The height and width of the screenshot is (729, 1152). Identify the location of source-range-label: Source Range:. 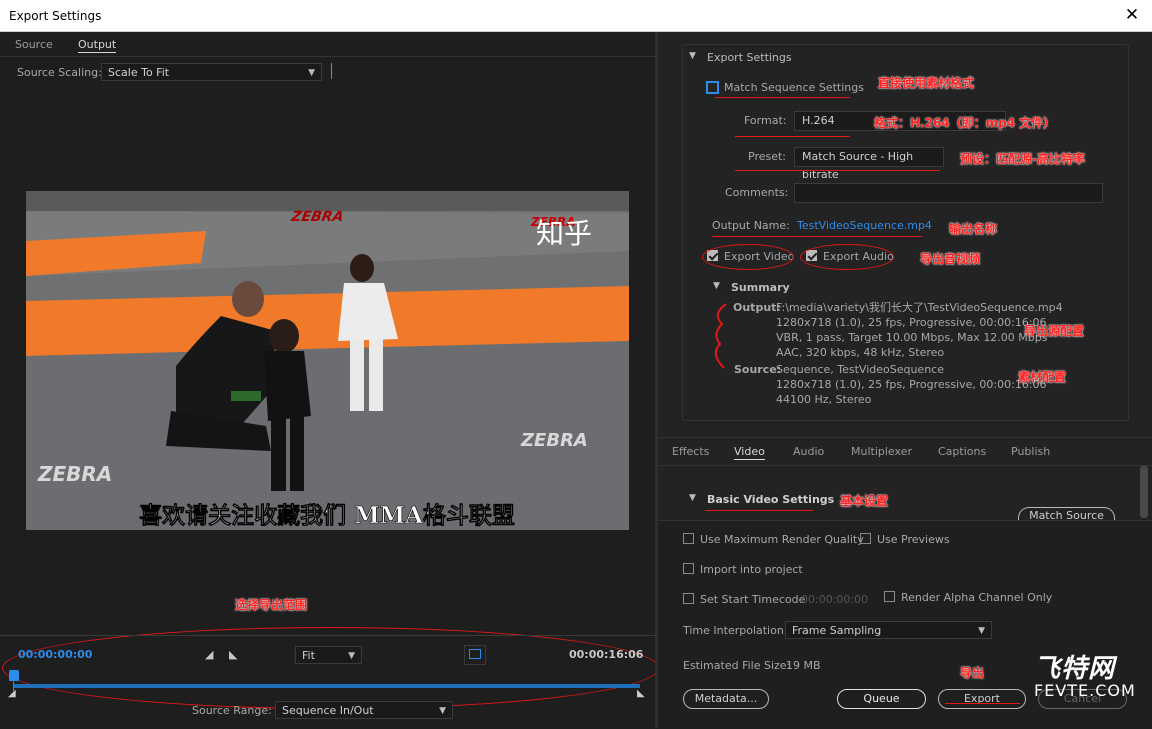
(232, 710).